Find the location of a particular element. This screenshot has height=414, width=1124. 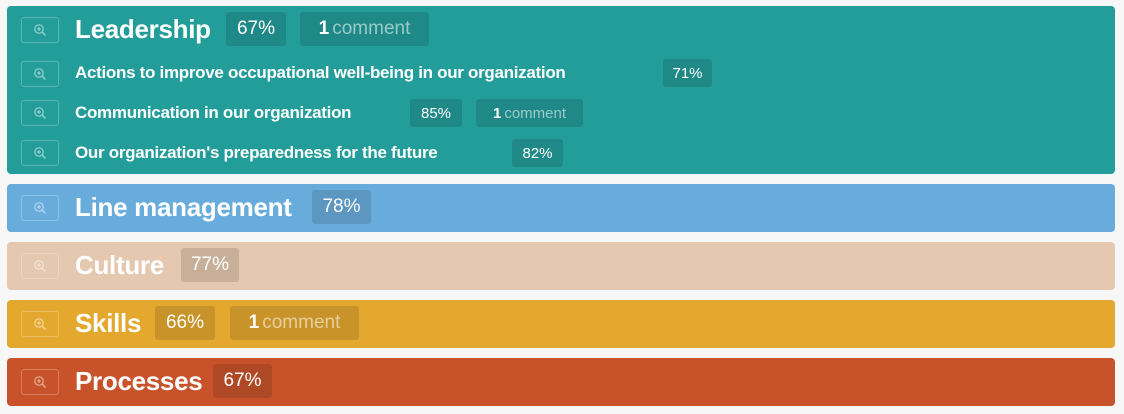

category-title: Leadership is located at coordinates (143, 29).